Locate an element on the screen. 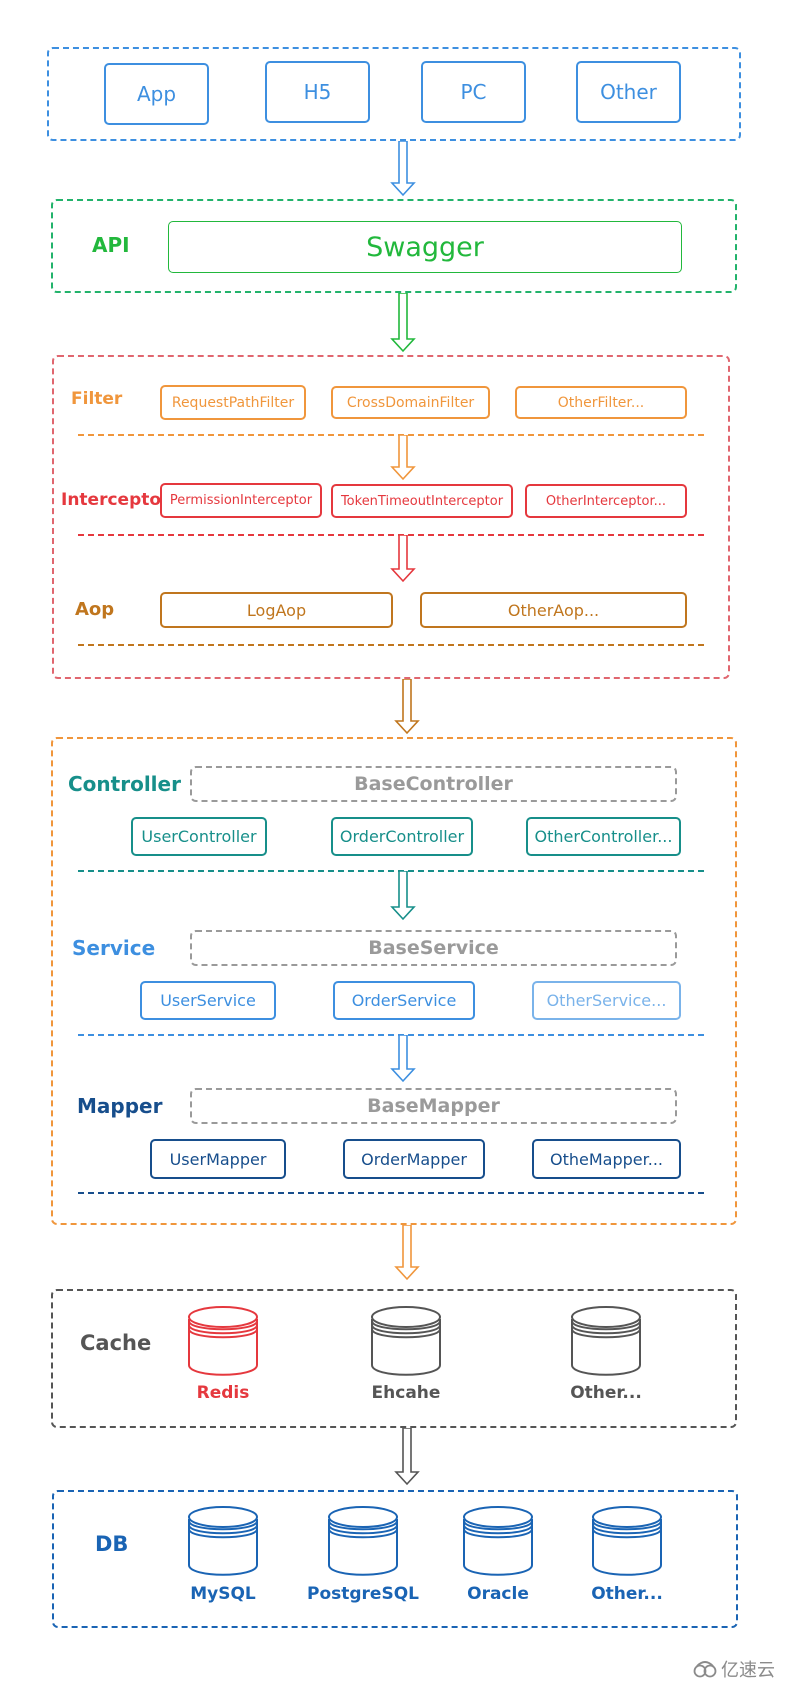 The width and height of the screenshot is (803, 1690). filter-request-path-label: RequestPathFilter is located at coordinates (233, 402).